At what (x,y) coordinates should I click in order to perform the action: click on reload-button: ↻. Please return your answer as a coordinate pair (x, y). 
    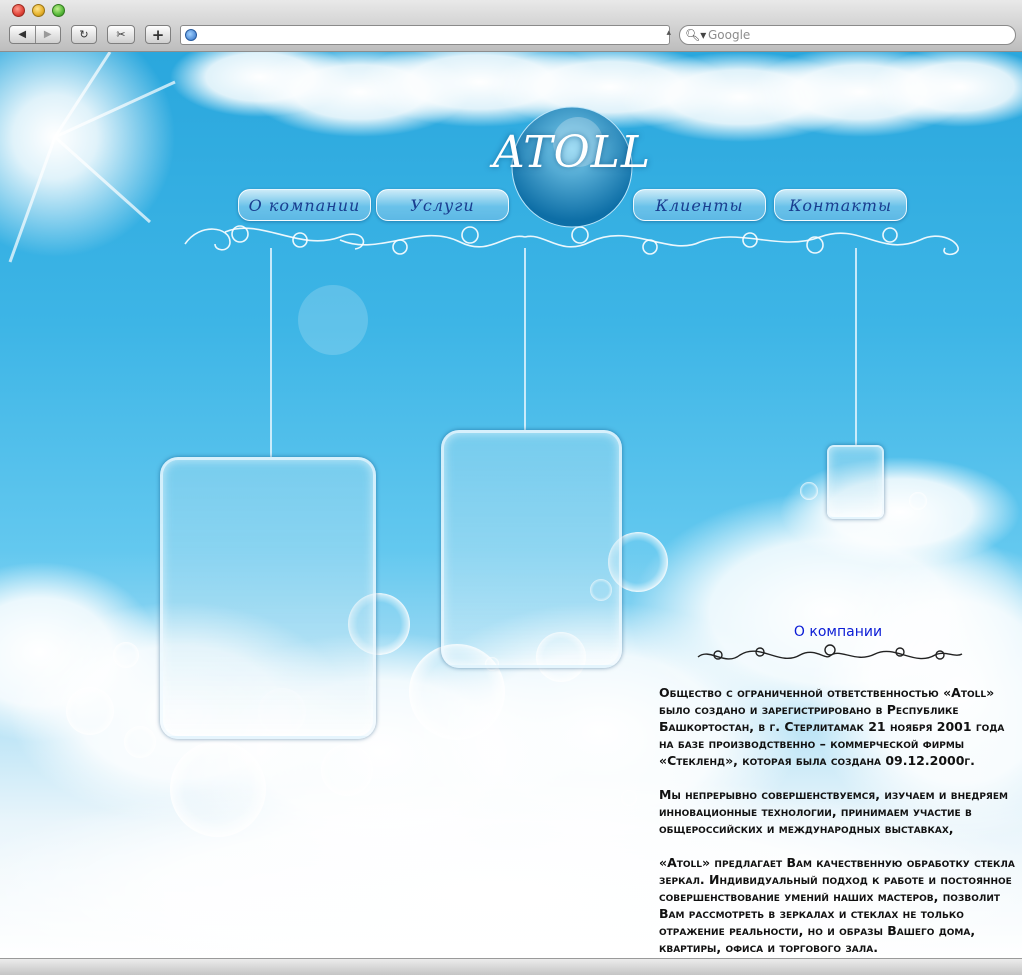
    Looking at the image, I should click on (84, 34).